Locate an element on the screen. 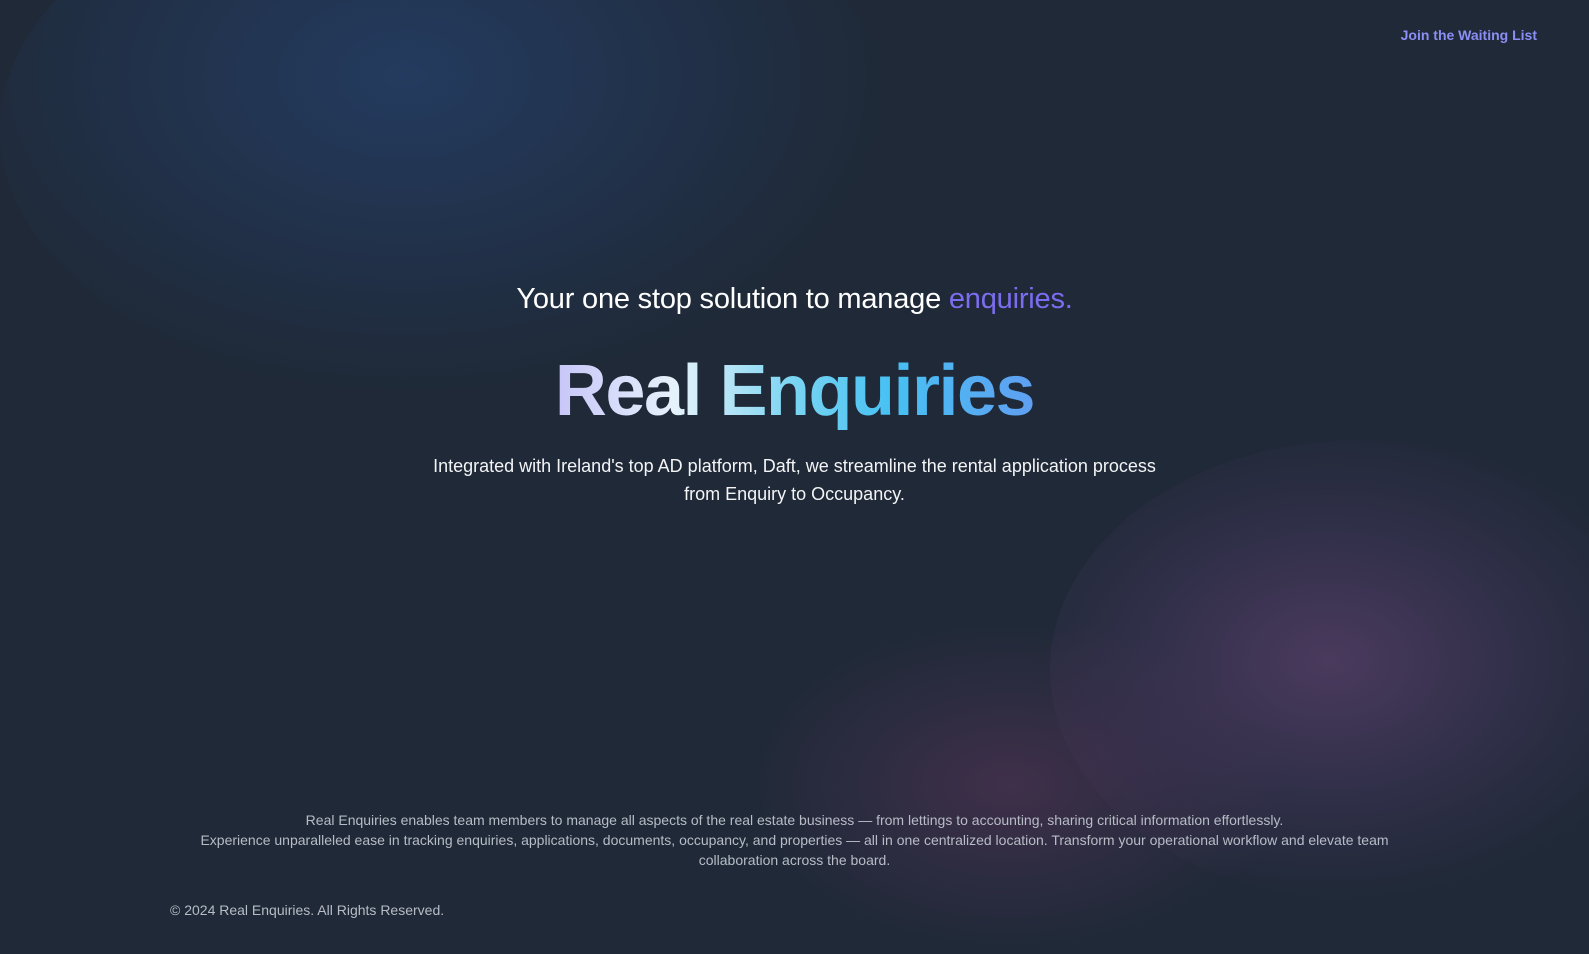 The width and height of the screenshot is (1589, 954). tagline-accent: enquiries. is located at coordinates (1010, 299).